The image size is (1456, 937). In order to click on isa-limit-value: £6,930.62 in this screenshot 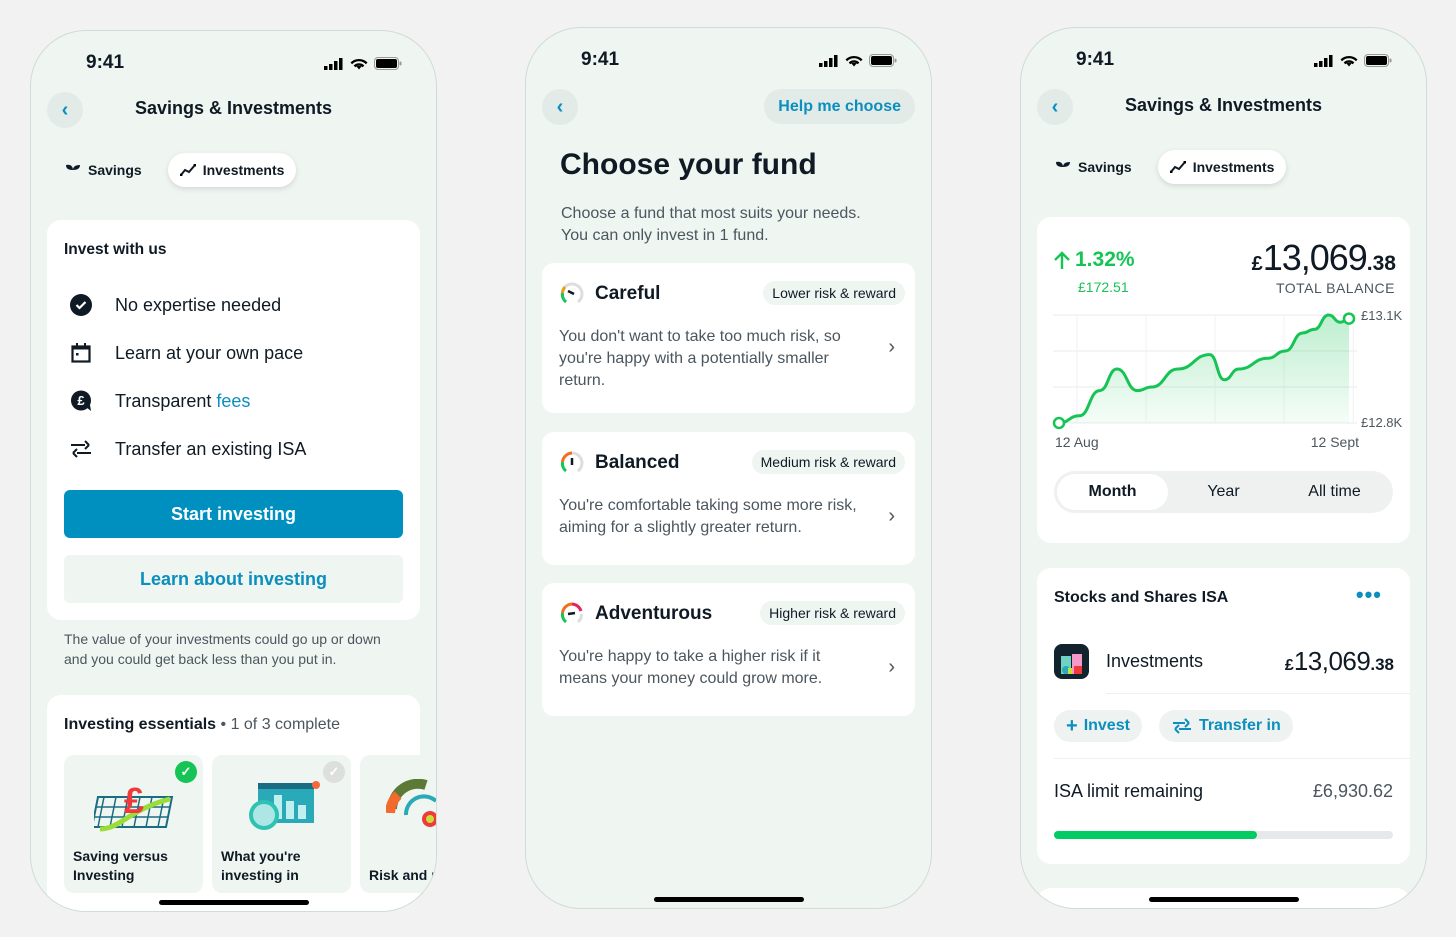, I will do `click(1352, 791)`.